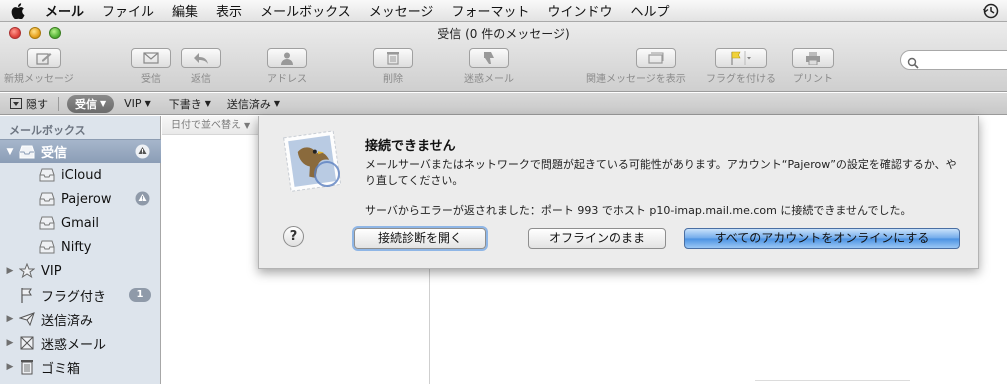  What do you see at coordinates (913, 63) in the screenshot?
I see `search-icon` at bounding box center [913, 63].